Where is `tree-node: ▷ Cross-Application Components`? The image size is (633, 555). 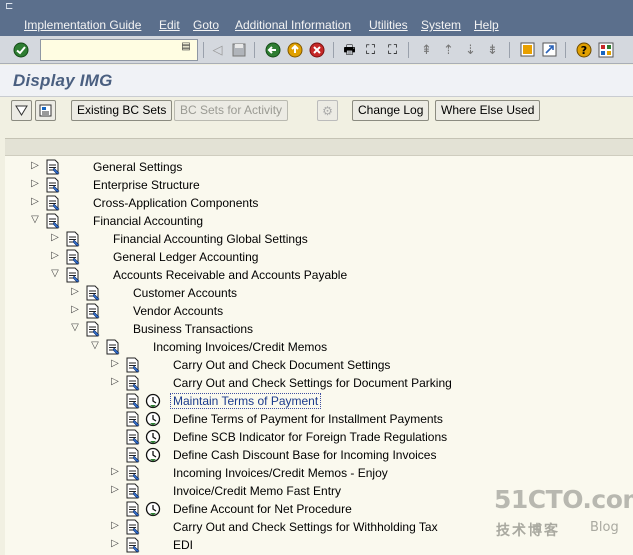 tree-node: ▷ Cross-Application Components is located at coordinates (319, 203).